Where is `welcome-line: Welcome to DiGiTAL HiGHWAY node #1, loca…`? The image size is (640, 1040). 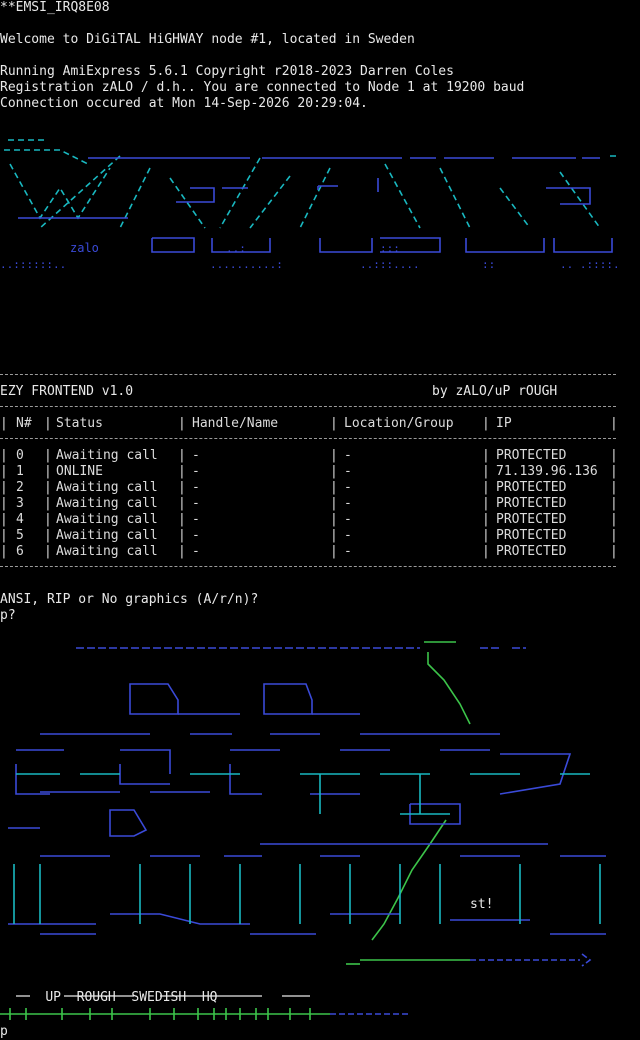
welcome-line: Welcome to DiGiTAL HiGHWAY node #1, loca… is located at coordinates (207, 39).